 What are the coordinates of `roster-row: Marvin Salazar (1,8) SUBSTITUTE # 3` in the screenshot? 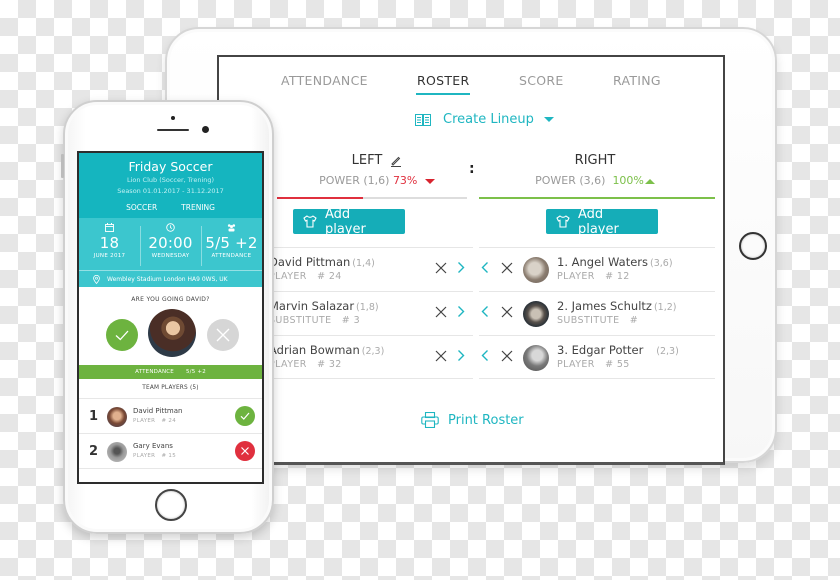 It's located at (368, 313).